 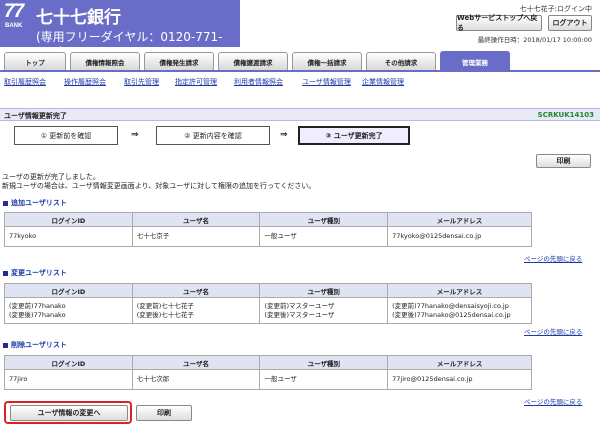 What do you see at coordinates (326, 82) in the screenshot?
I see `submenu-user-info-management: ユーザ情報管理` at bounding box center [326, 82].